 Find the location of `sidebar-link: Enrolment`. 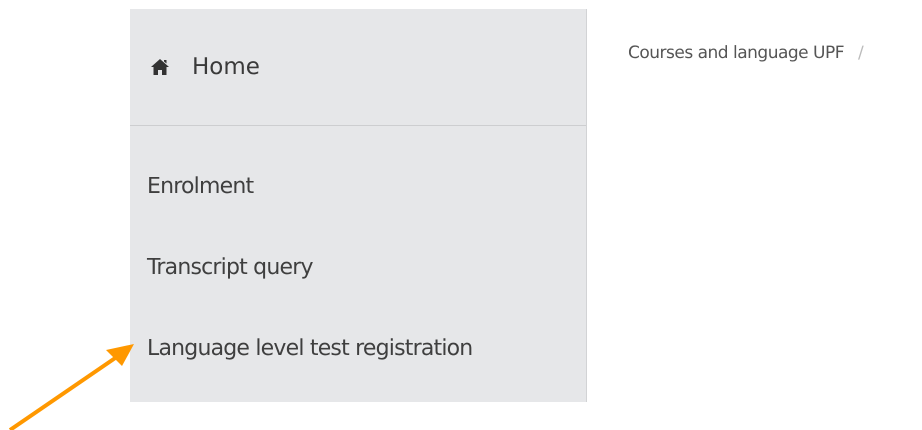

sidebar-link: Enrolment is located at coordinates (200, 187).